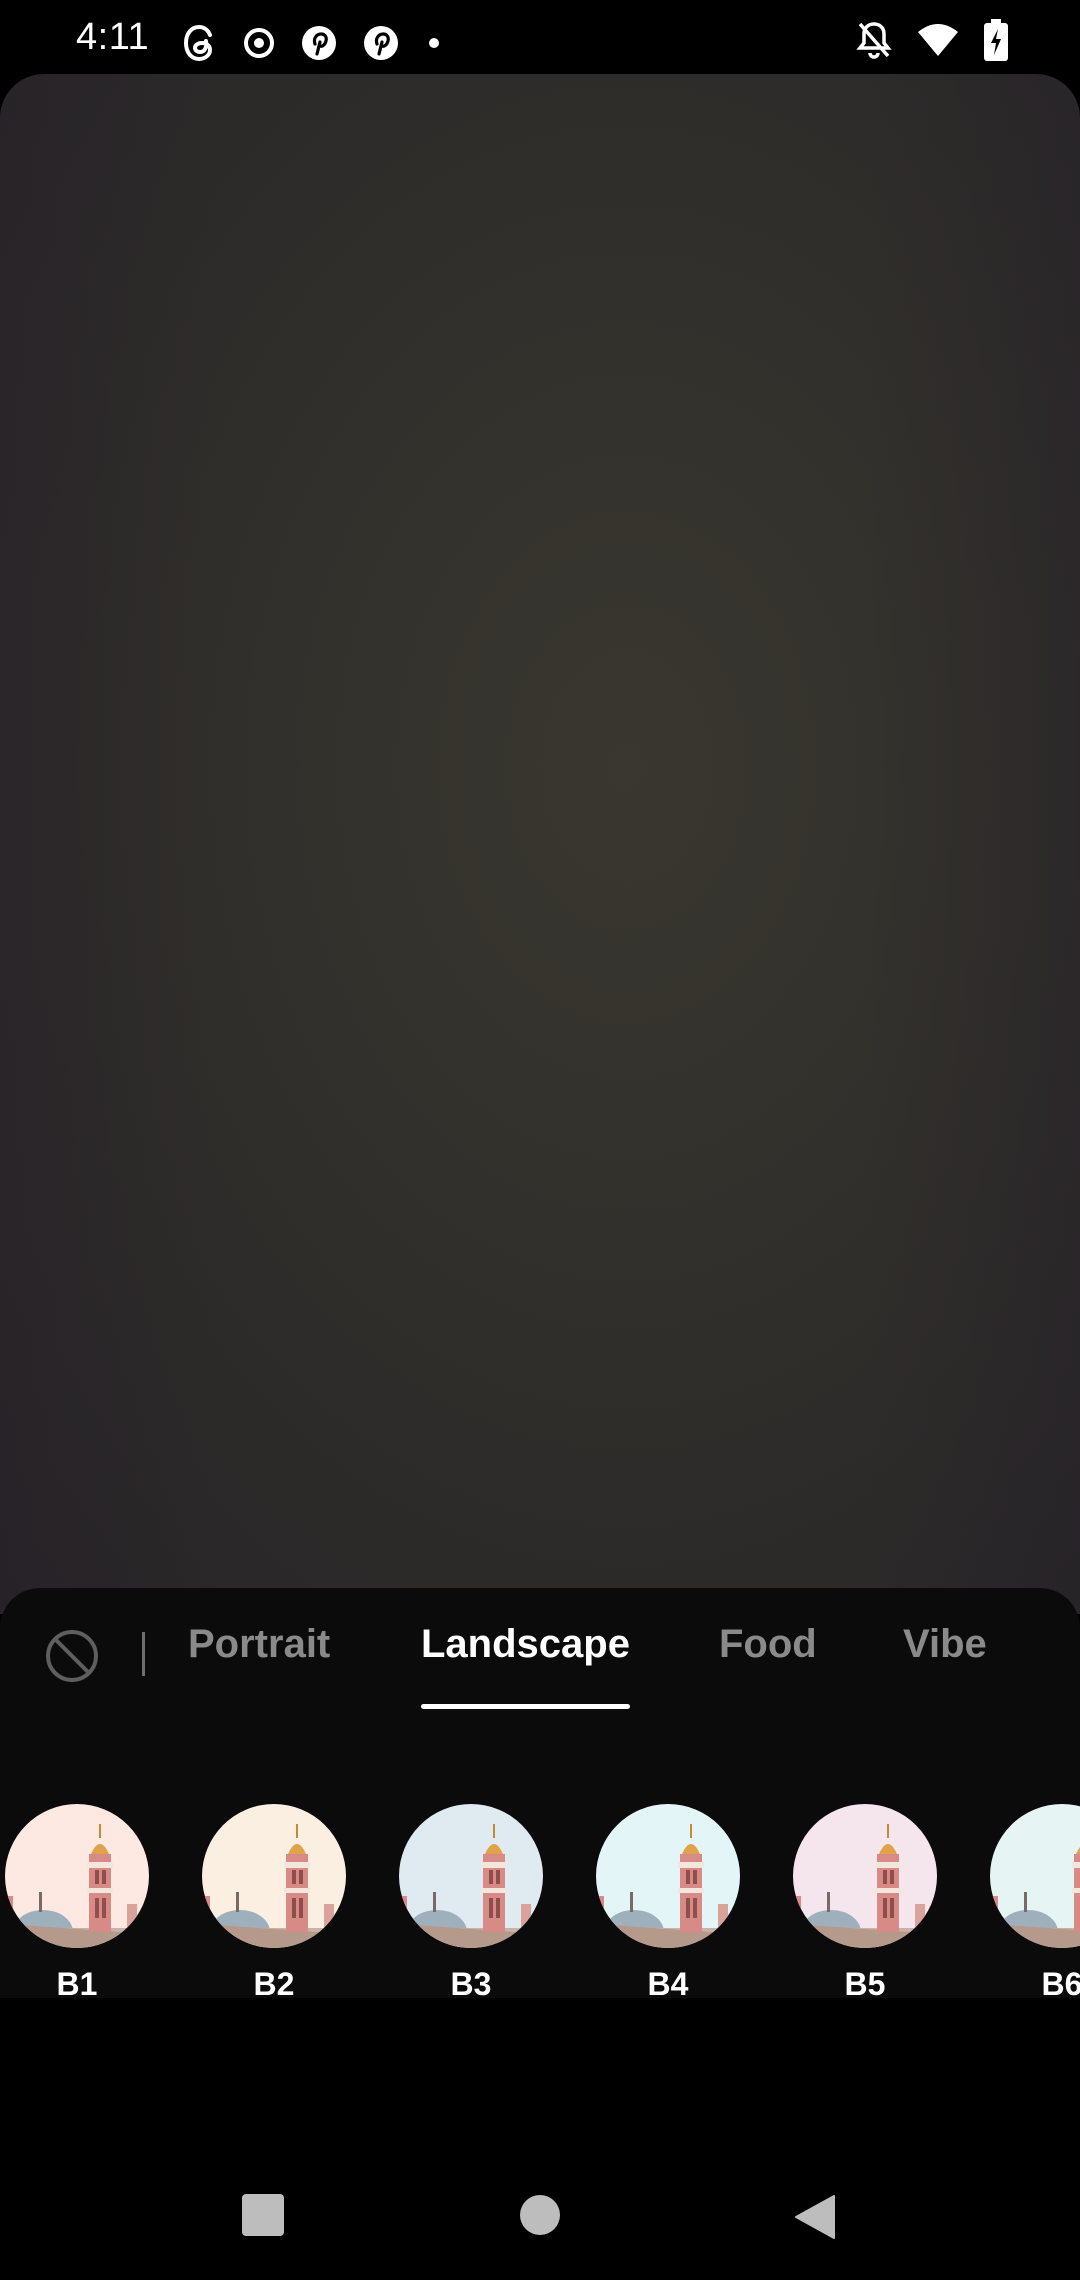  I want to click on status-system-icons, so click(932, 42).